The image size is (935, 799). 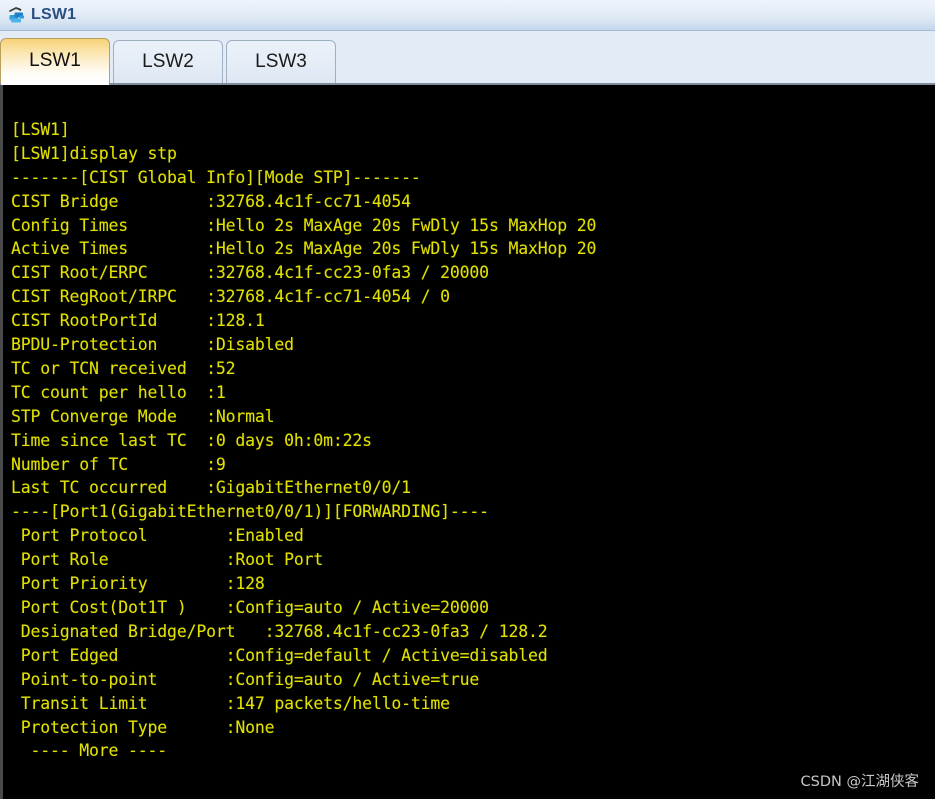 What do you see at coordinates (211, 488) in the screenshot?
I see `terminal-line: Last TC occurred :GigabitEthernet0/0/1` at bounding box center [211, 488].